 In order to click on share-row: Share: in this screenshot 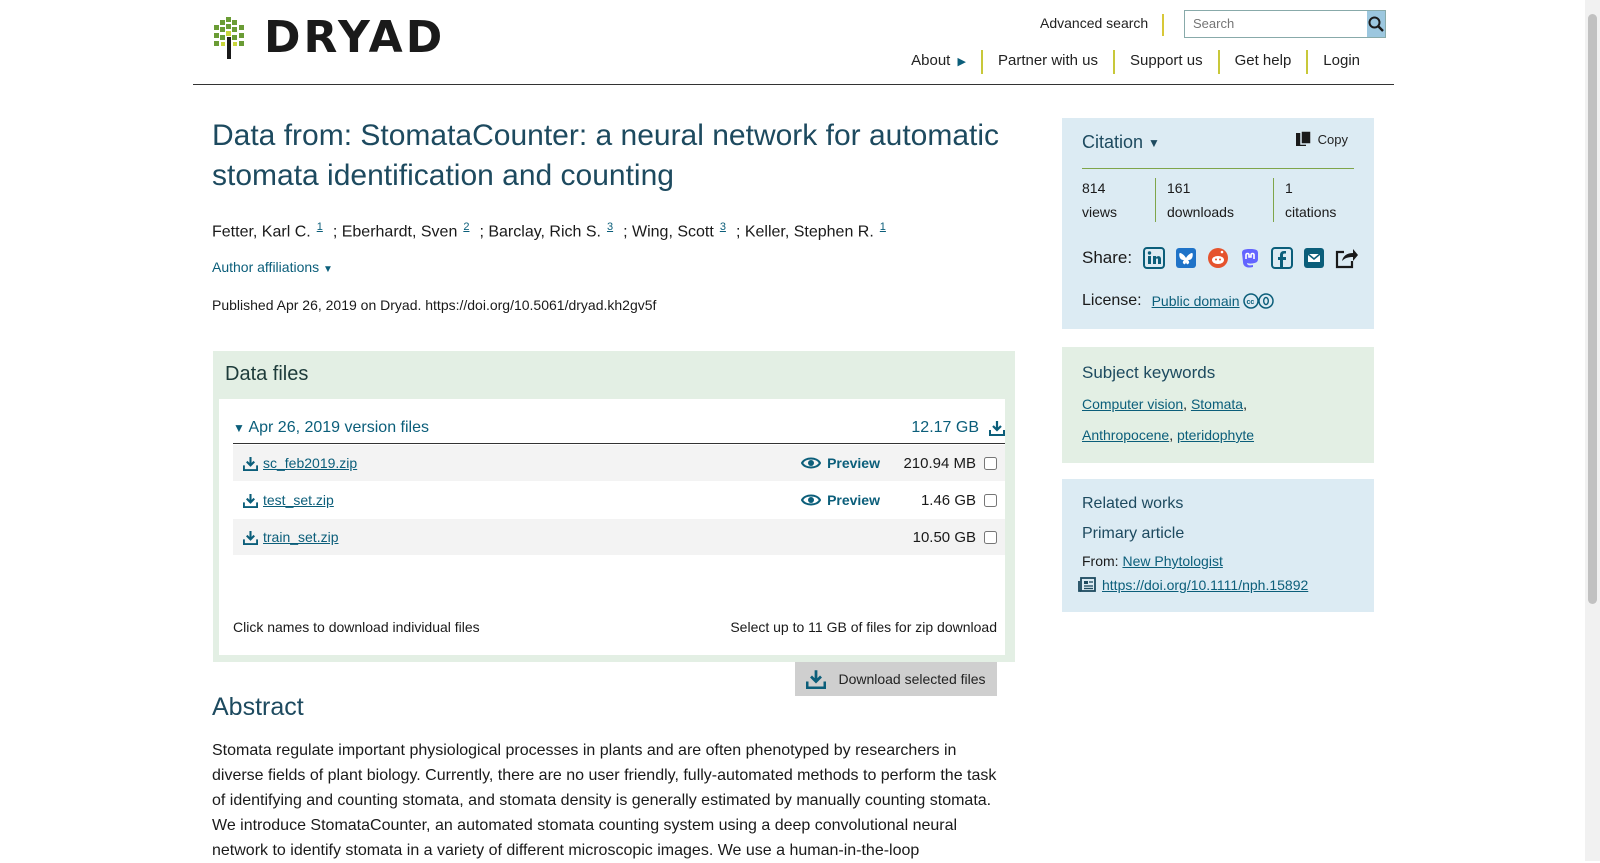, I will do `click(1220, 258)`.